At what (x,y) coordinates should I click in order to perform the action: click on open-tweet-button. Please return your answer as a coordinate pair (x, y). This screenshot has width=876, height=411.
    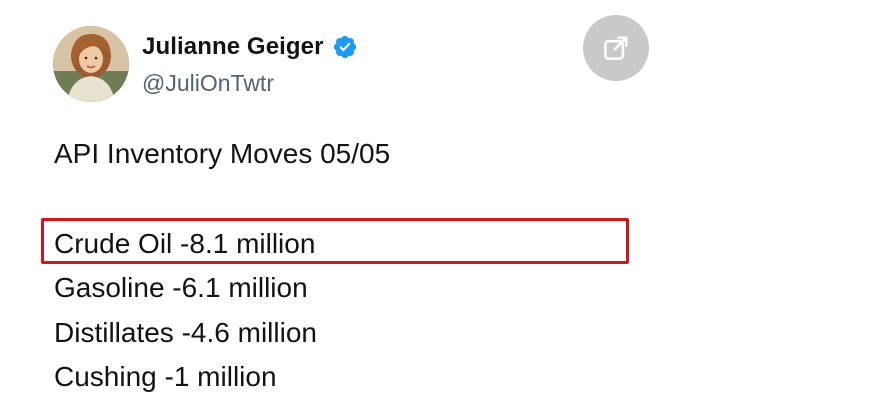
    Looking at the image, I should click on (616, 48).